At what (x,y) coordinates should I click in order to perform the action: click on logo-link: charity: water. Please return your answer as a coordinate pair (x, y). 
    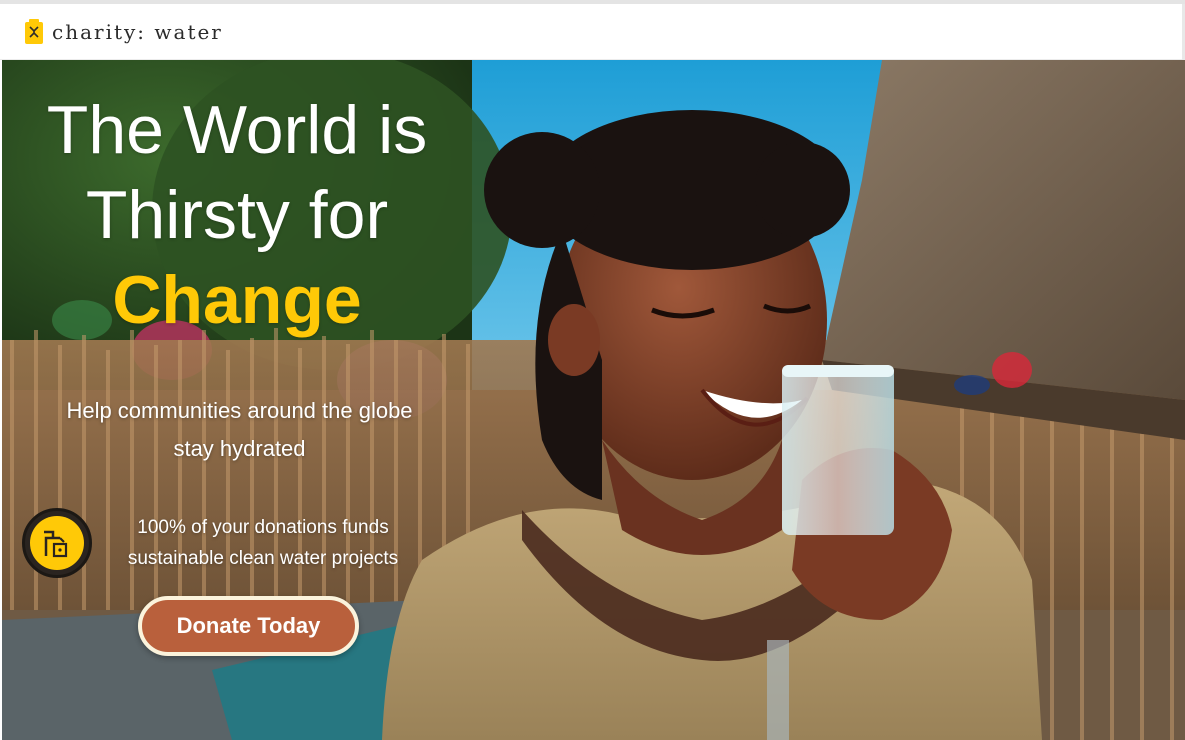
    Looking at the image, I should click on (123, 31).